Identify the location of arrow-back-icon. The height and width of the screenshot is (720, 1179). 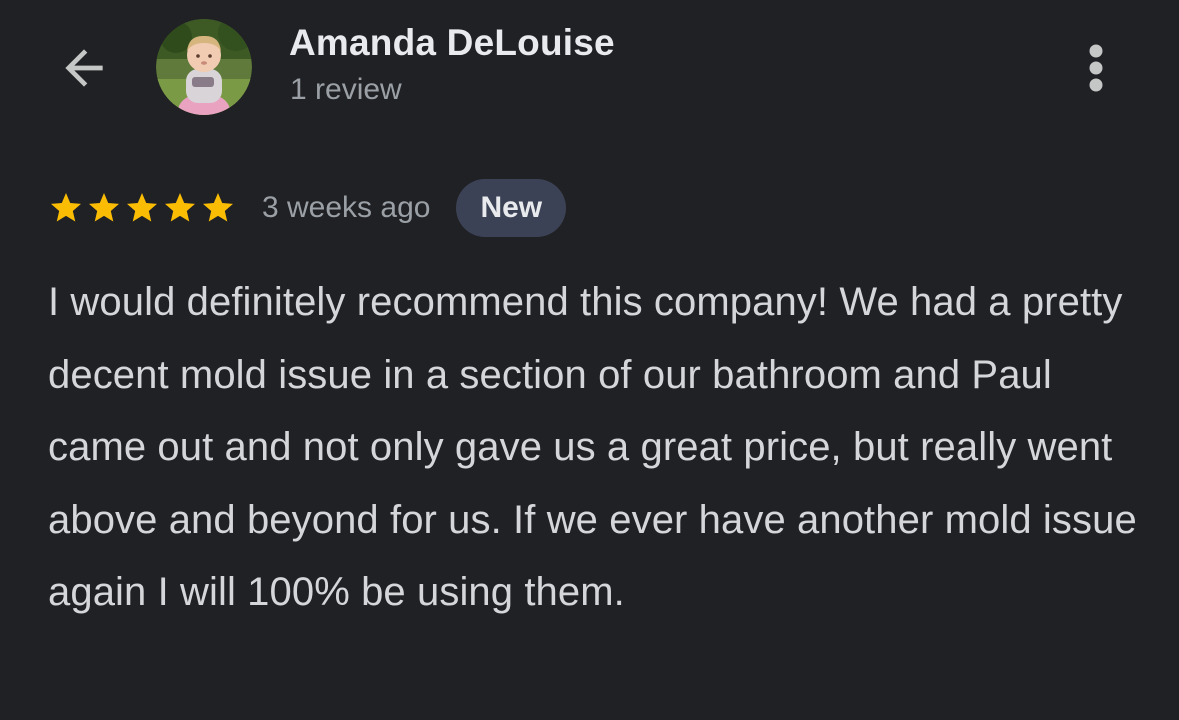
(84, 68).